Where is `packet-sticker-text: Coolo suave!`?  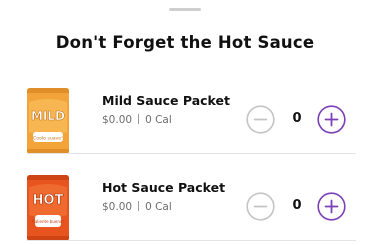
packet-sticker-text: Coolo suave! is located at coordinates (48, 139).